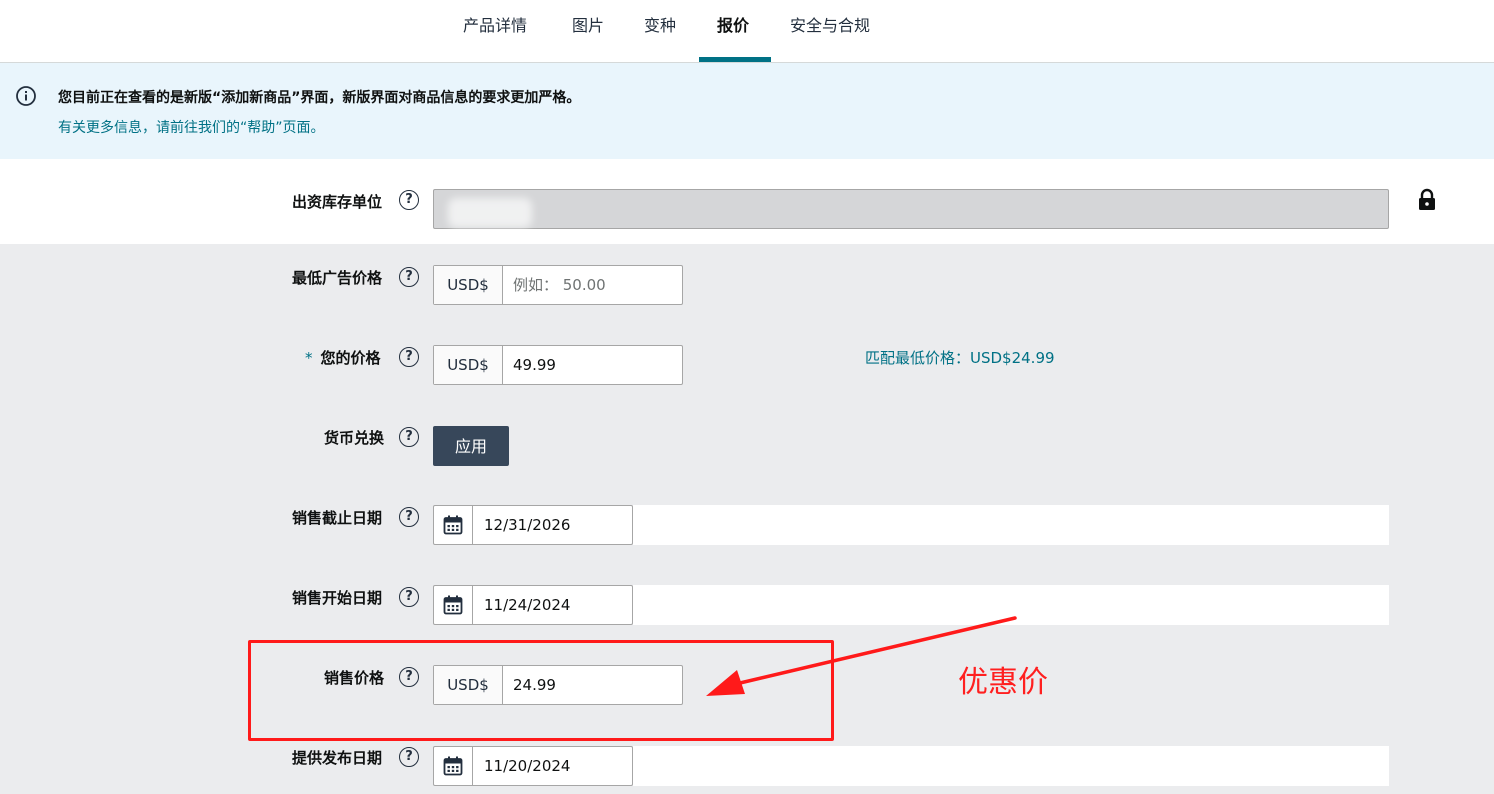 Image resolution: width=1494 pixels, height=794 pixels. I want to click on release-date-input, so click(551, 766).